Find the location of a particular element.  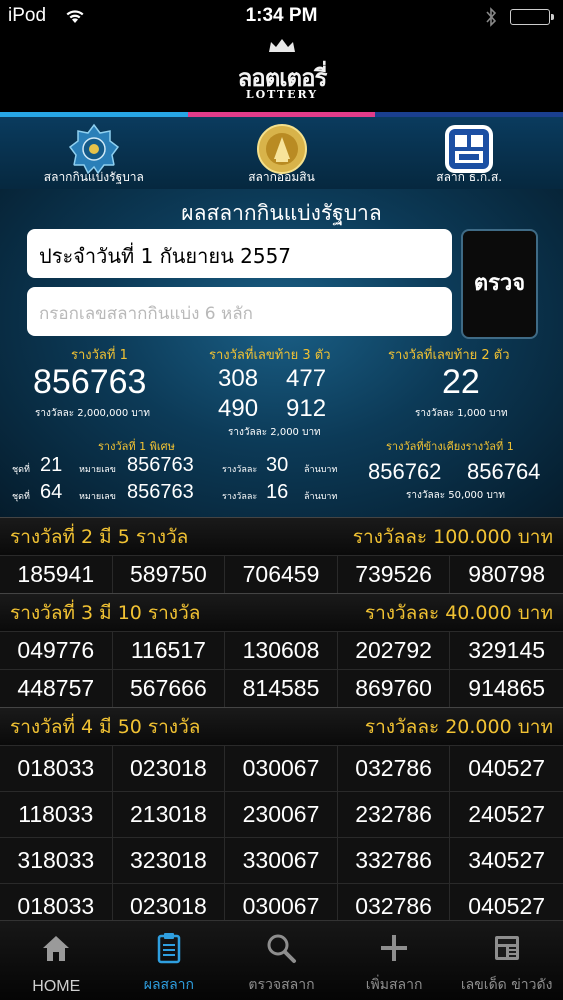

tab-news: เลขเด็ด ข่าวดัง is located at coordinates (506, 960).